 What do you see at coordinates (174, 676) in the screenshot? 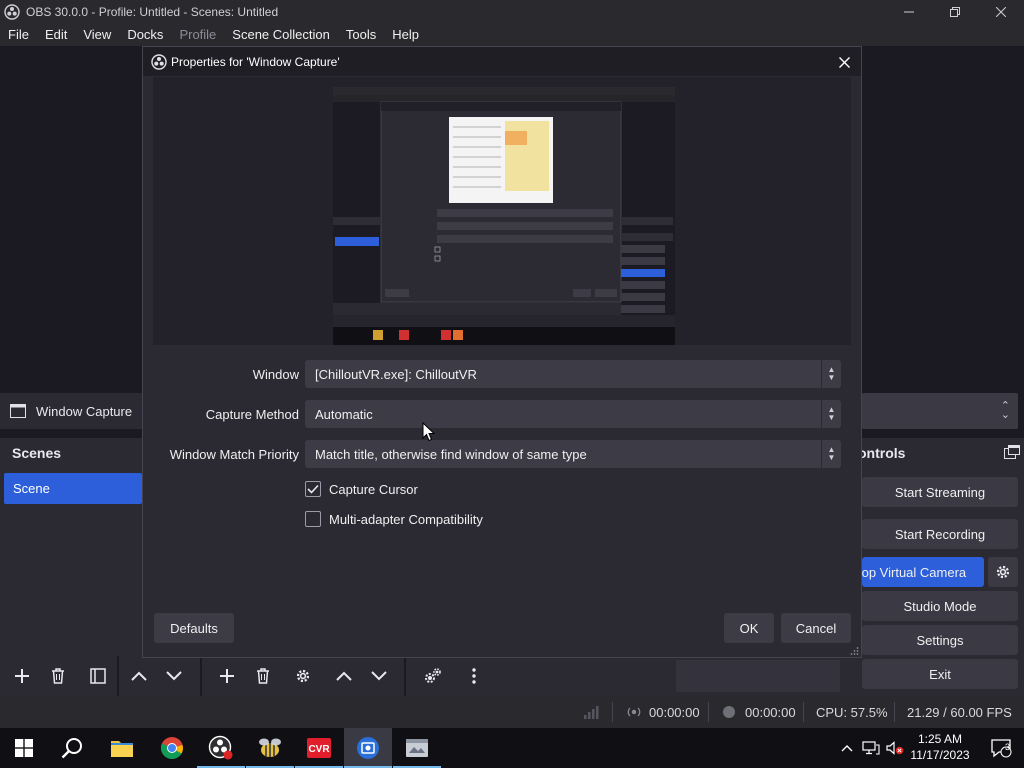
I see `move-scene-down-button` at bounding box center [174, 676].